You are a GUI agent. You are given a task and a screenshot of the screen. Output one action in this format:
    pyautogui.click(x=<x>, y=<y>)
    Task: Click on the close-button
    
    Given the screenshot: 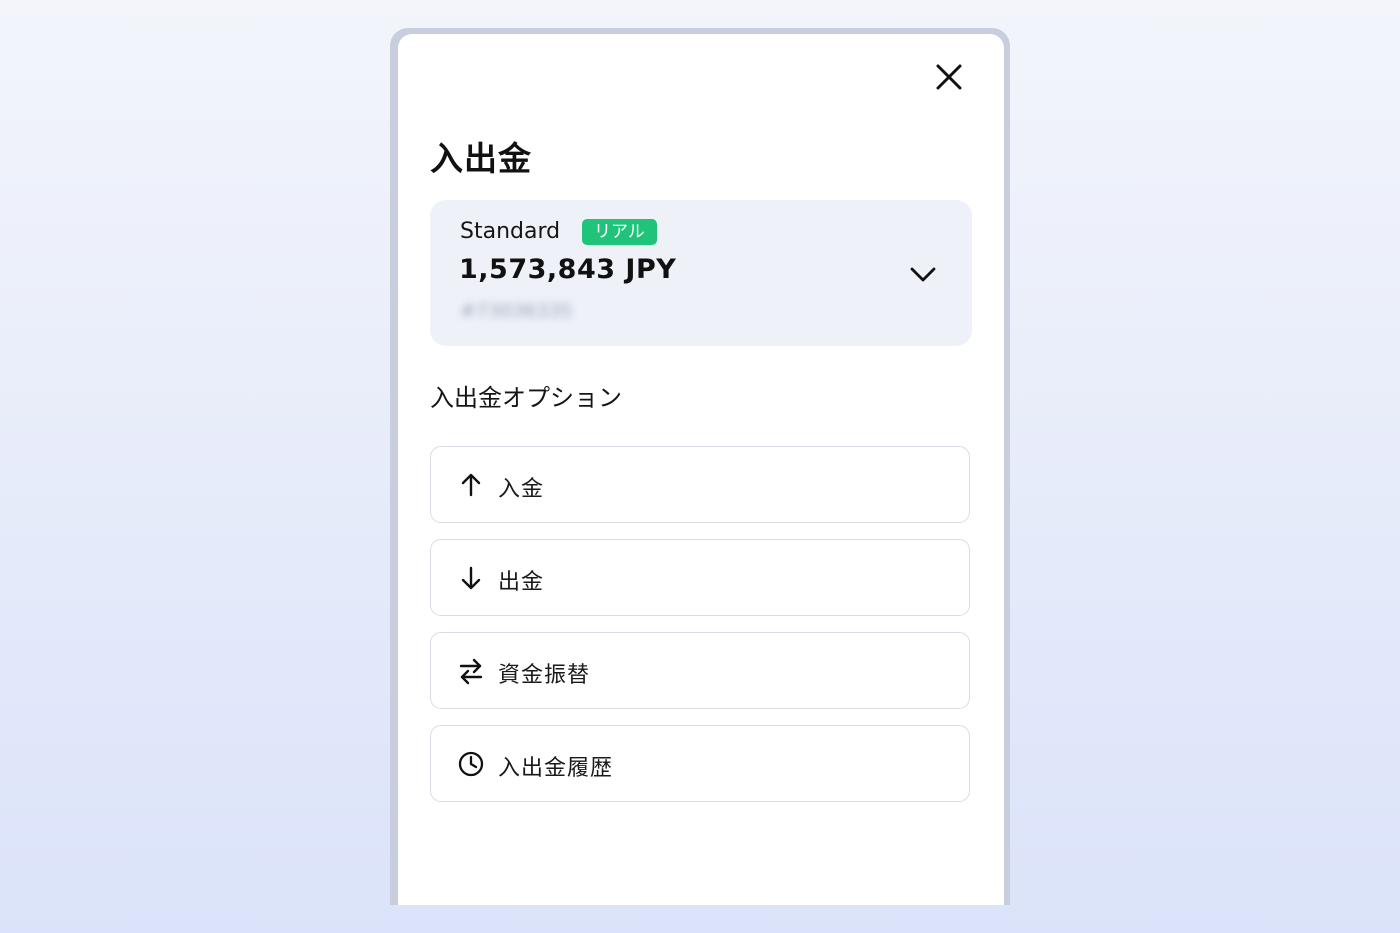 What is the action you would take?
    pyautogui.click(x=949, y=77)
    